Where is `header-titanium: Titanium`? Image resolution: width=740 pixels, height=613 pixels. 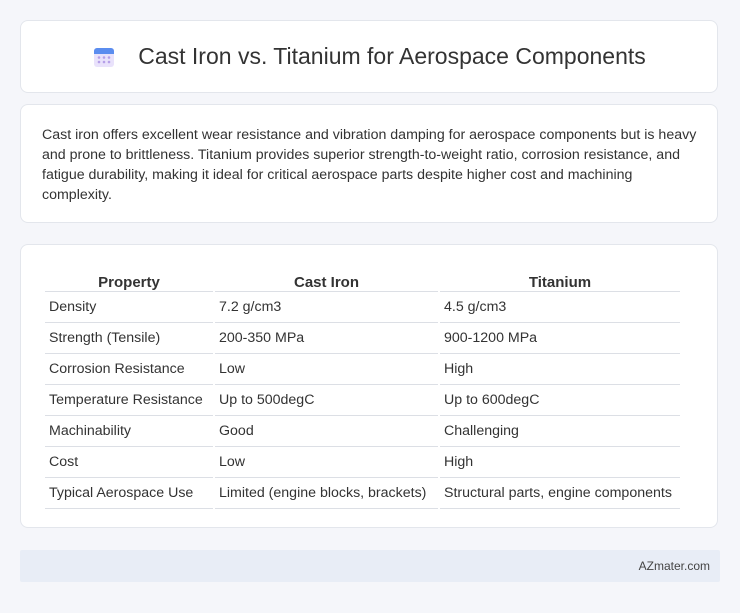
header-titanium: Titanium is located at coordinates (560, 278).